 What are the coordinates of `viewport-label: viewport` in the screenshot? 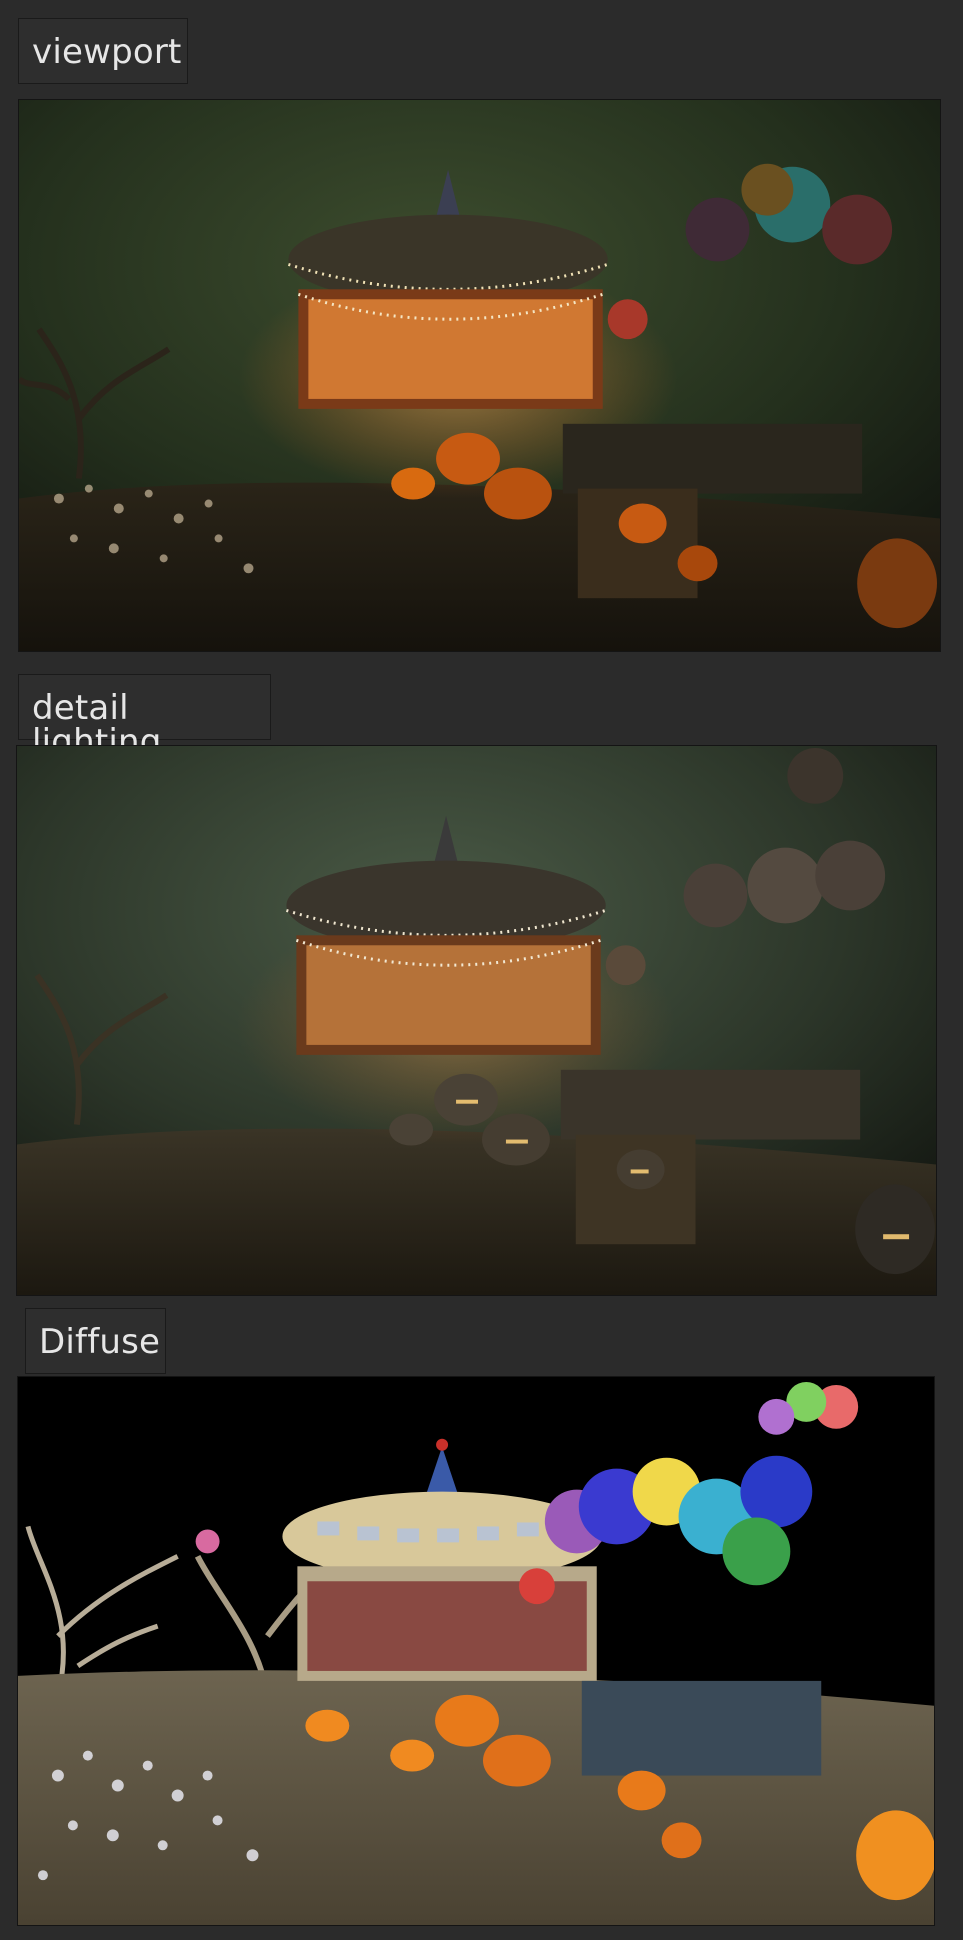 It's located at (103, 51).